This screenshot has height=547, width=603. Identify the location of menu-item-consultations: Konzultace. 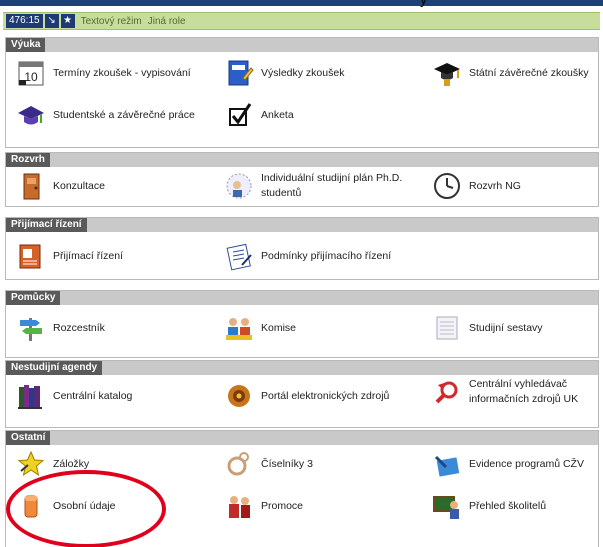
(60, 186).